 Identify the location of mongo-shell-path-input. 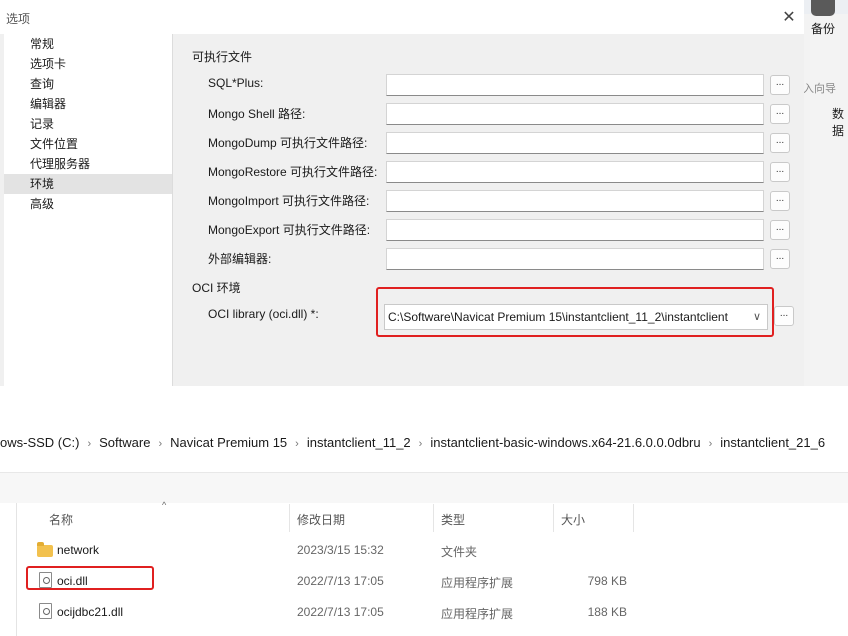
(575, 114).